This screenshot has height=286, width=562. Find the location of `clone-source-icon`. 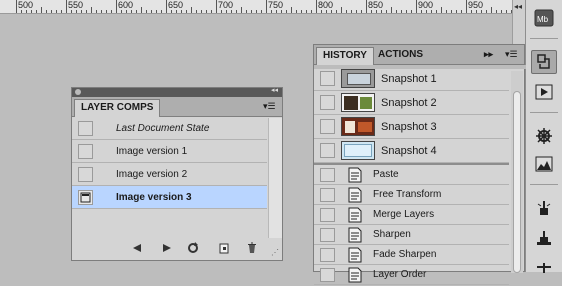

clone-source-icon is located at coordinates (544, 238).